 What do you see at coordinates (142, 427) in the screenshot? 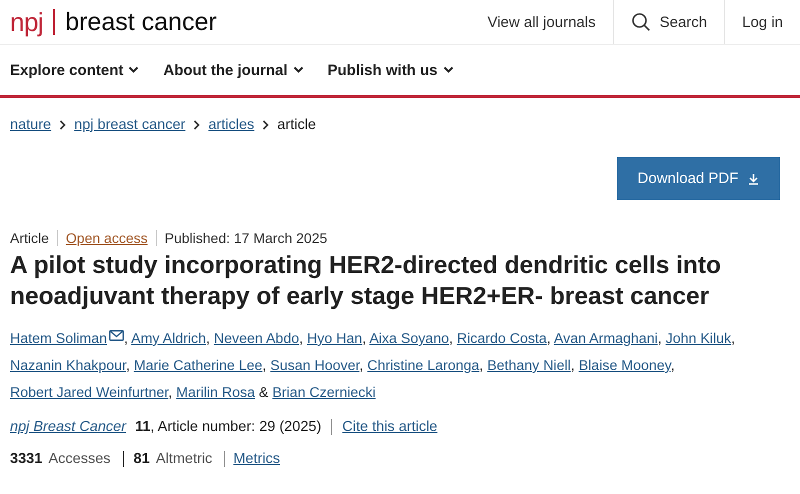
I see `volume-number: 11` at bounding box center [142, 427].